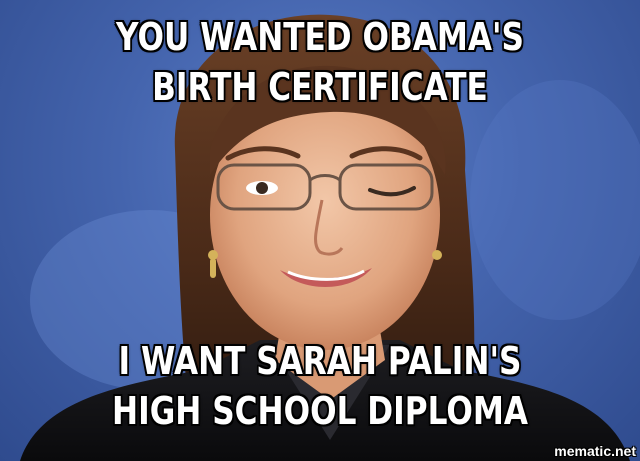 The width and height of the screenshot is (640, 461). Describe the element at coordinates (320, 386) in the screenshot. I see `bottom-caption: I WANT SARAH PALIN'S HIGH SCHOOL DIPLOMA` at that location.